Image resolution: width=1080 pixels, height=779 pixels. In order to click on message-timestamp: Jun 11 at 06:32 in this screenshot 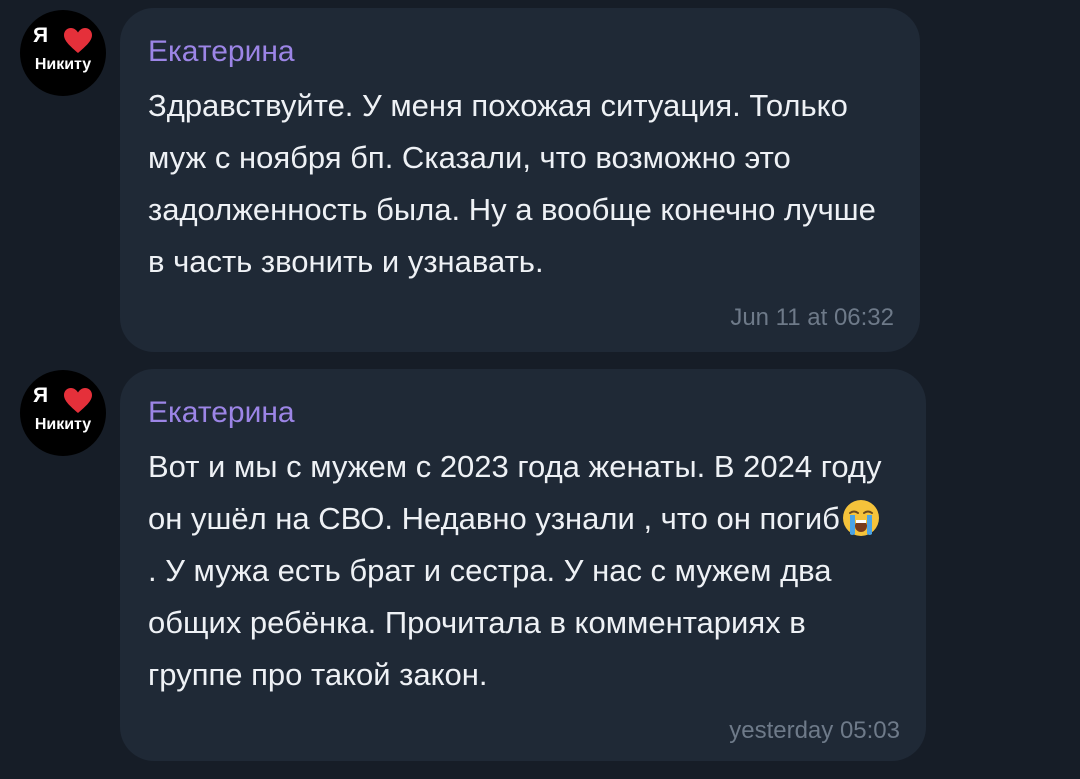, I will do `click(812, 317)`.